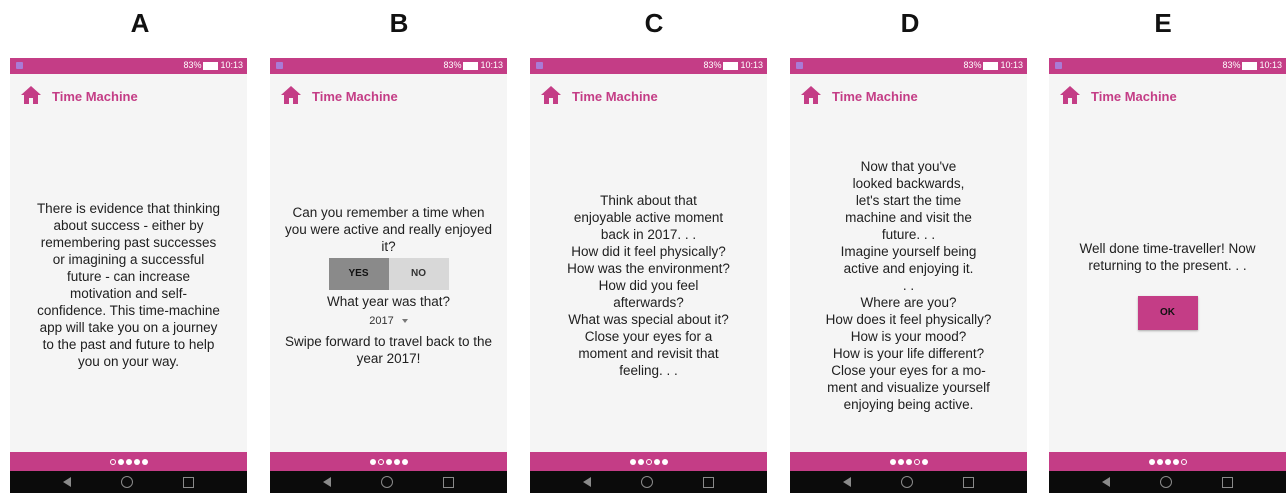  Describe the element at coordinates (358, 273) in the screenshot. I see `yes-button: YES` at that location.